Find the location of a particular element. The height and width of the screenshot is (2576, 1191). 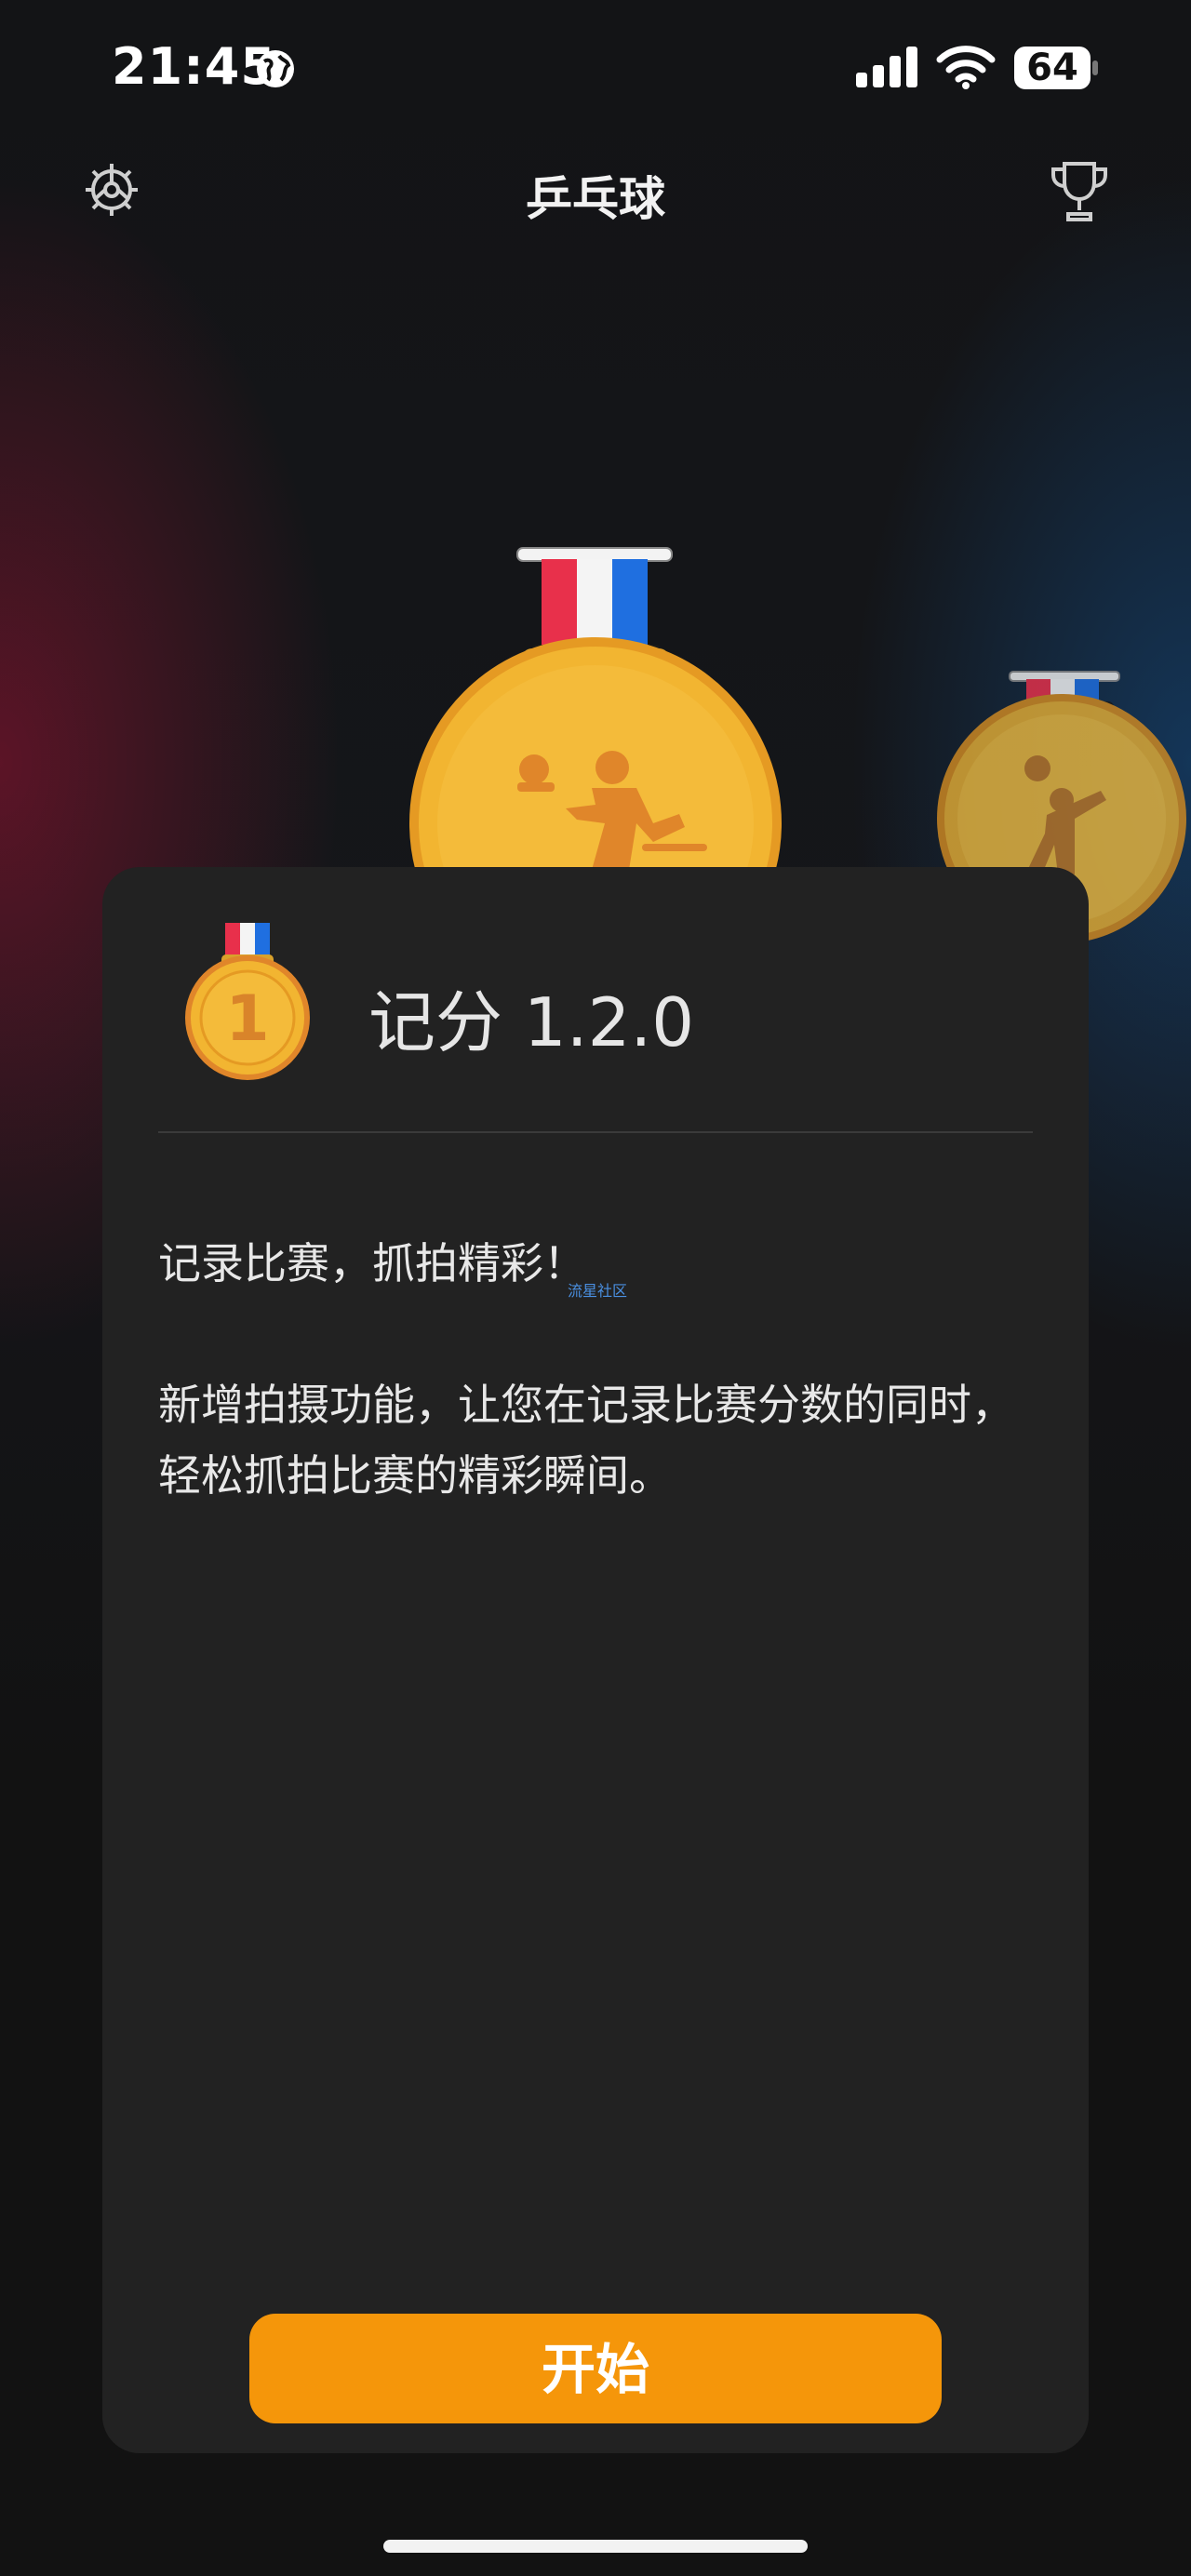

card-description: 新增拍摄功能，让您在记录比赛分数的同时，轻松抓拍比赛的精彩瞬间。 is located at coordinates (586, 1440).